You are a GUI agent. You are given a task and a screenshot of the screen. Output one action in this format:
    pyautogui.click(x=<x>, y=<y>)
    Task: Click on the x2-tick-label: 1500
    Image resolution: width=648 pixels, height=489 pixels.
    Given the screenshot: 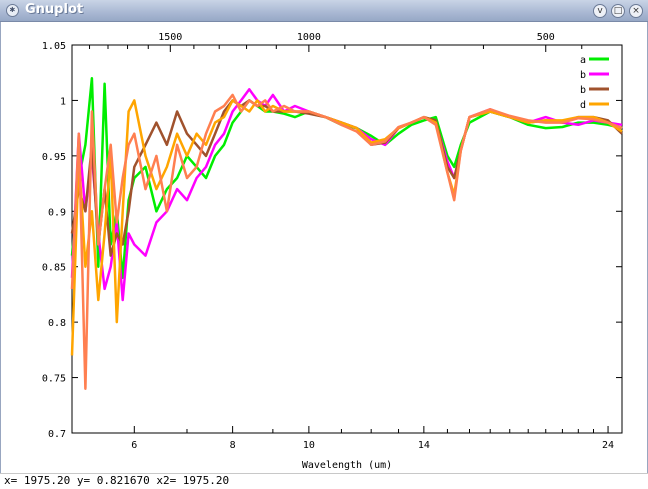 What is the action you would take?
    pyautogui.click(x=170, y=37)
    